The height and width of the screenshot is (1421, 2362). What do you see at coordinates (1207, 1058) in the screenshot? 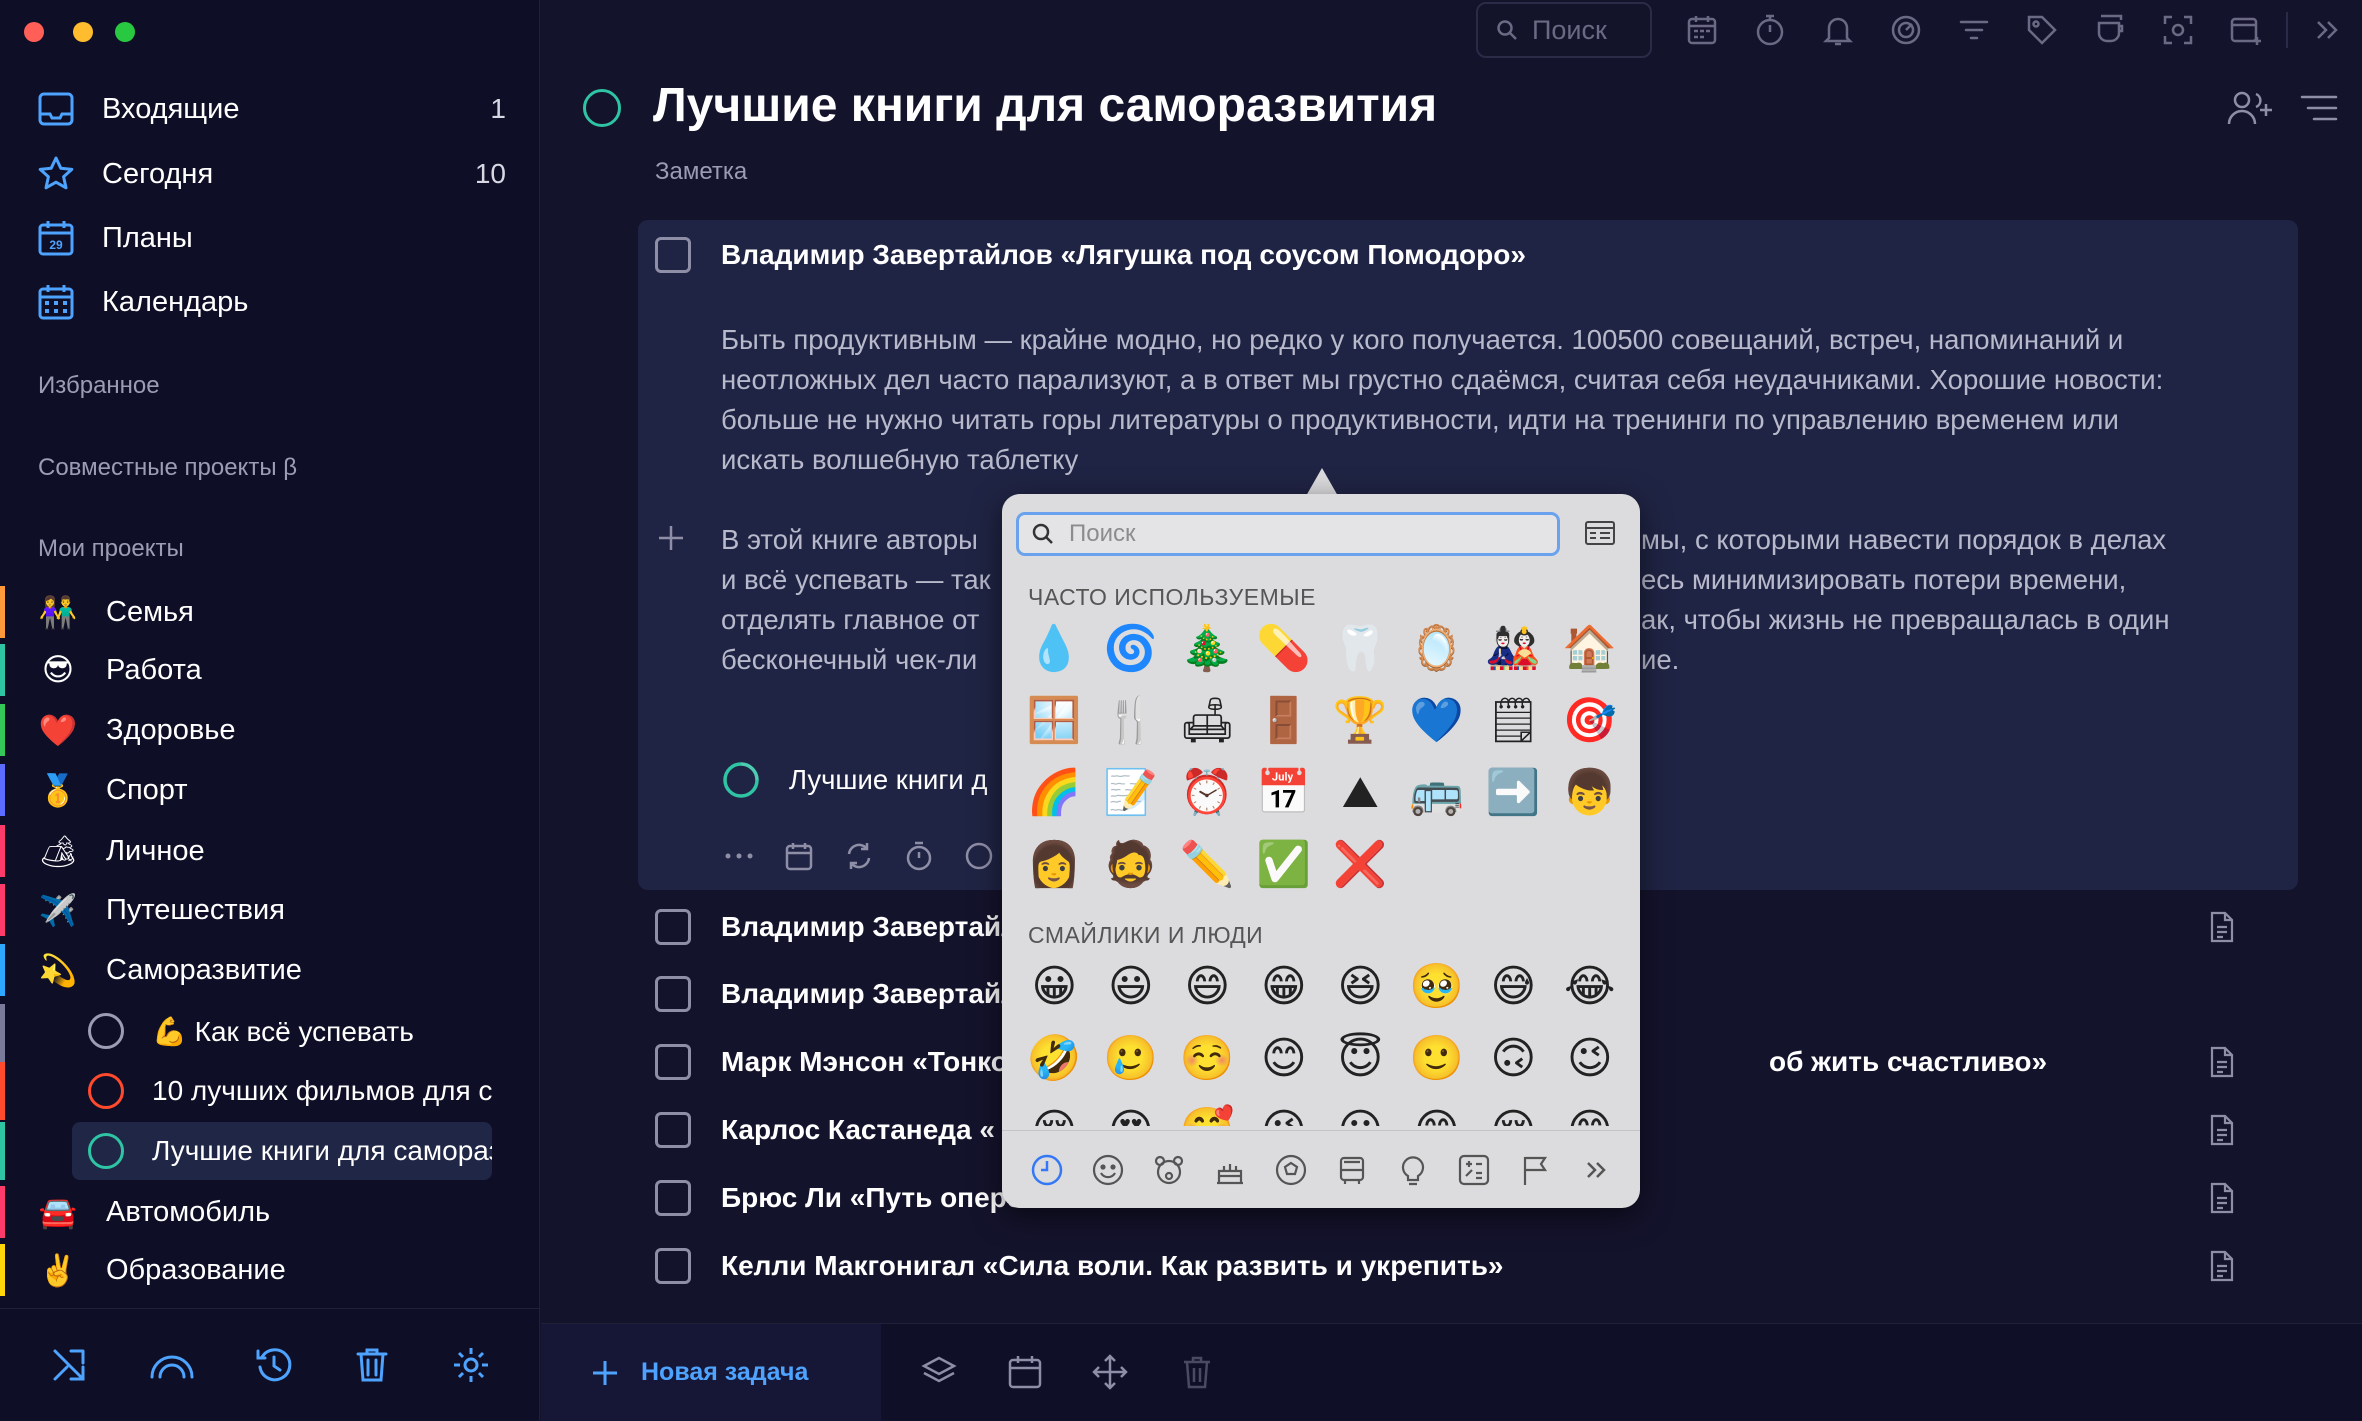
I see `emoji-cell: ☺️` at bounding box center [1207, 1058].